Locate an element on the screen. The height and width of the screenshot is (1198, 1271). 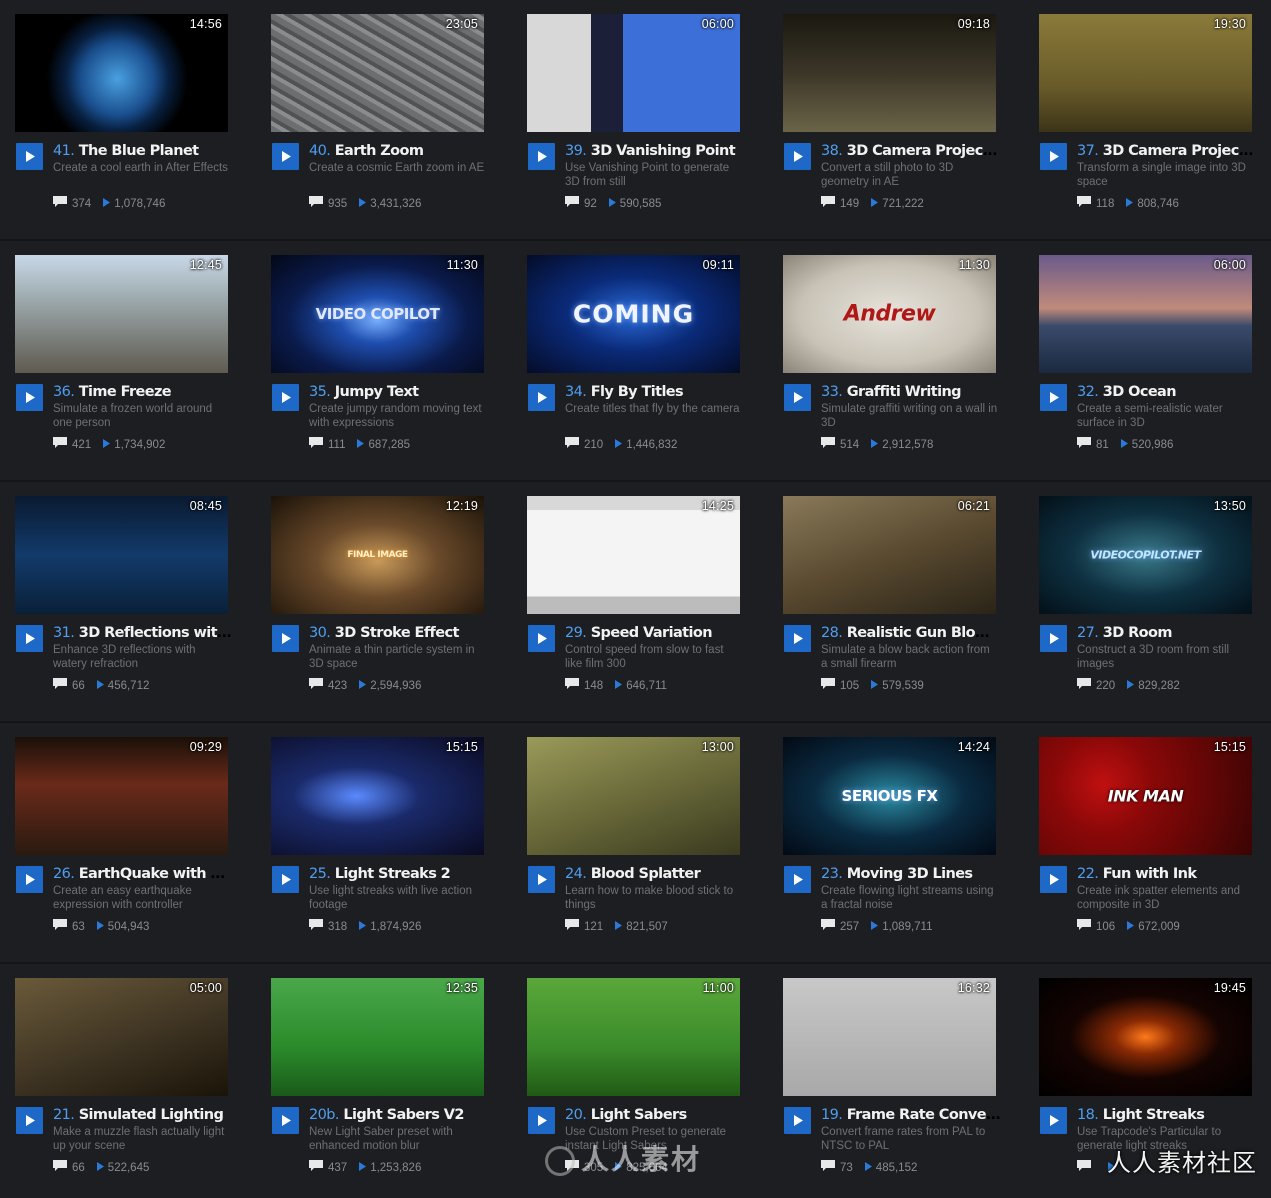
video-thumbnail: 23:05 is located at coordinates (377, 73).